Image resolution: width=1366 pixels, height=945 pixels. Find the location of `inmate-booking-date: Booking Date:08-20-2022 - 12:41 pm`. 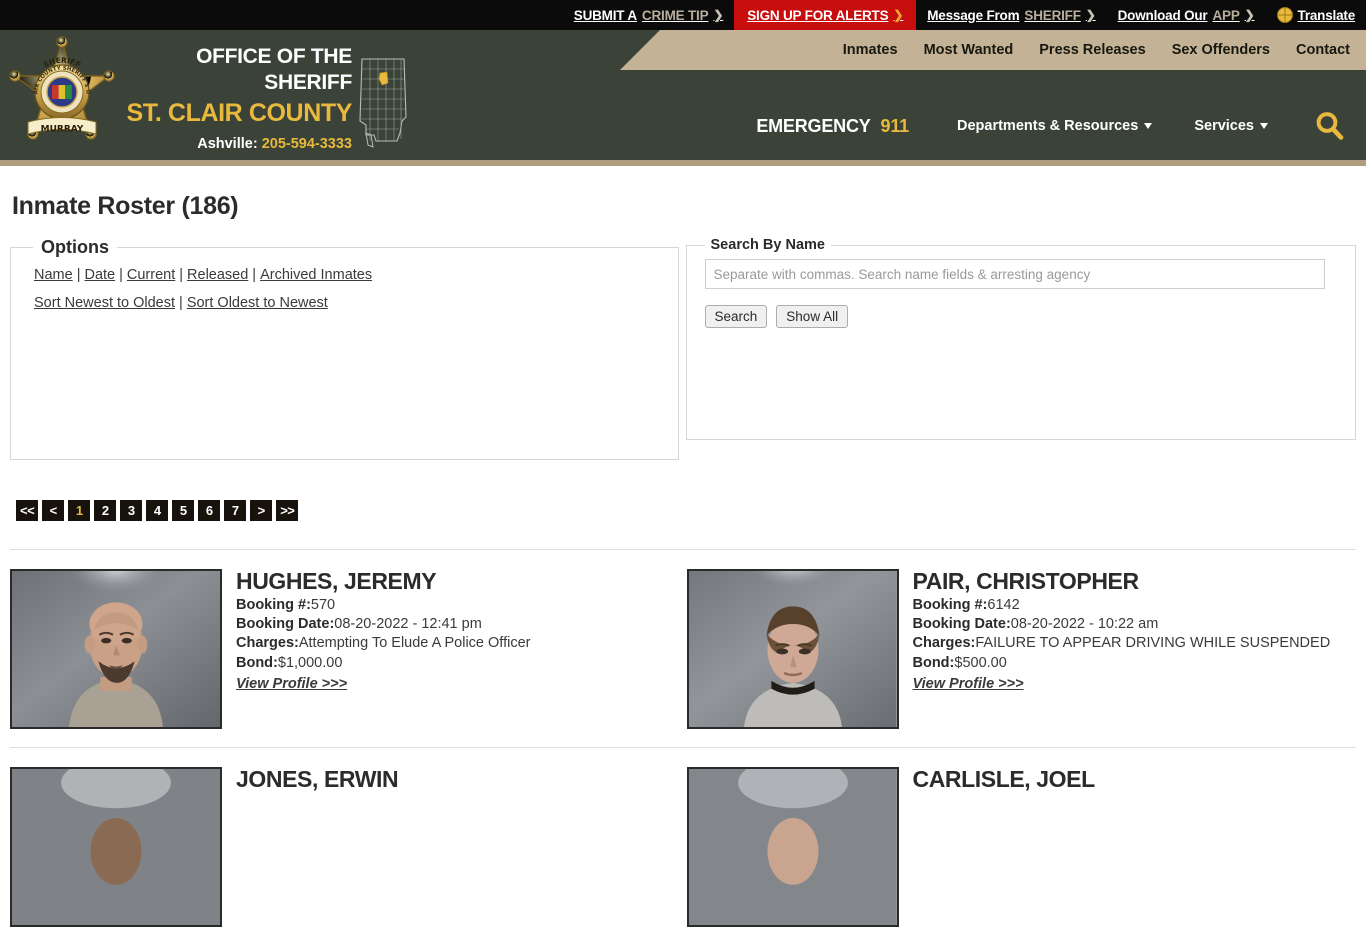

inmate-booking-date: Booking Date:08-20-2022 - 12:41 pm is located at coordinates (383, 624).